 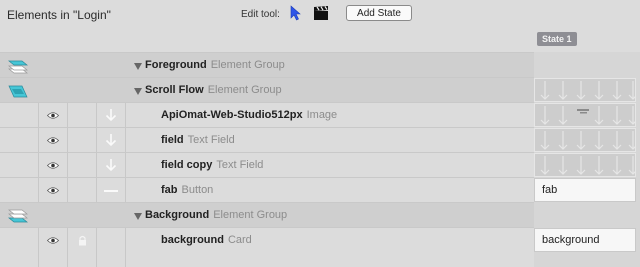 What do you see at coordinates (571, 240) in the screenshot?
I see `state-cell-label: background` at bounding box center [571, 240].